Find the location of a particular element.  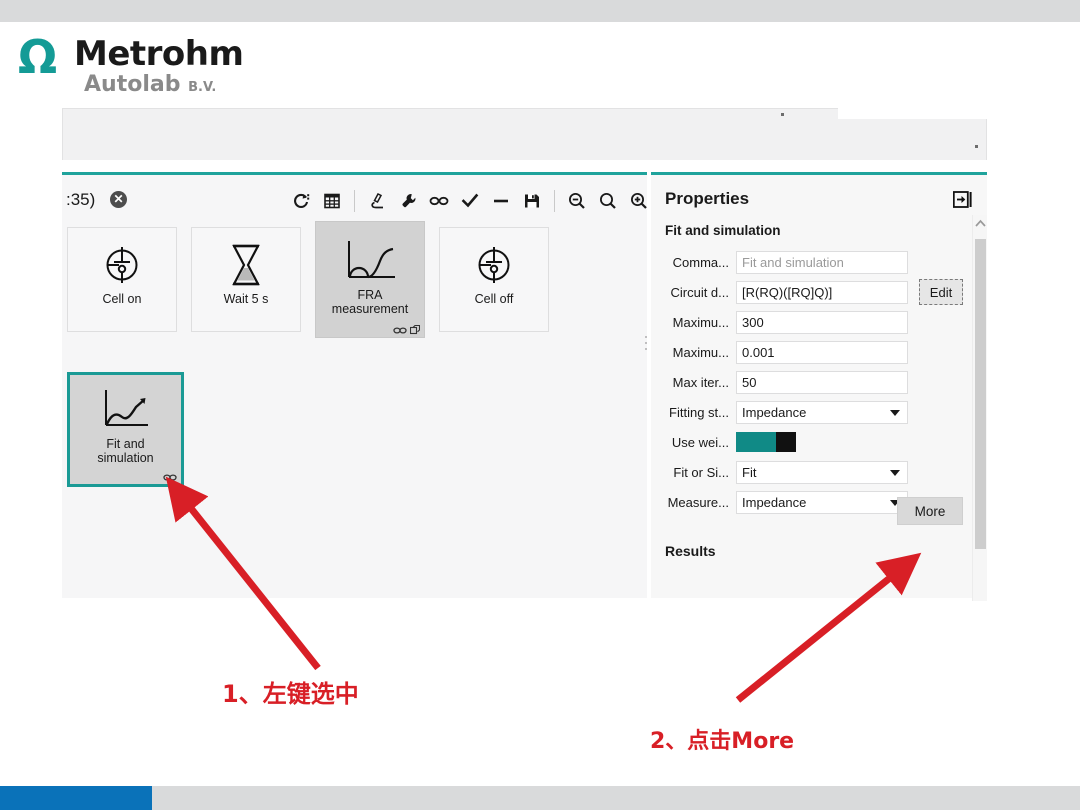

pane-splitter-handle is located at coordinates (646, 357).